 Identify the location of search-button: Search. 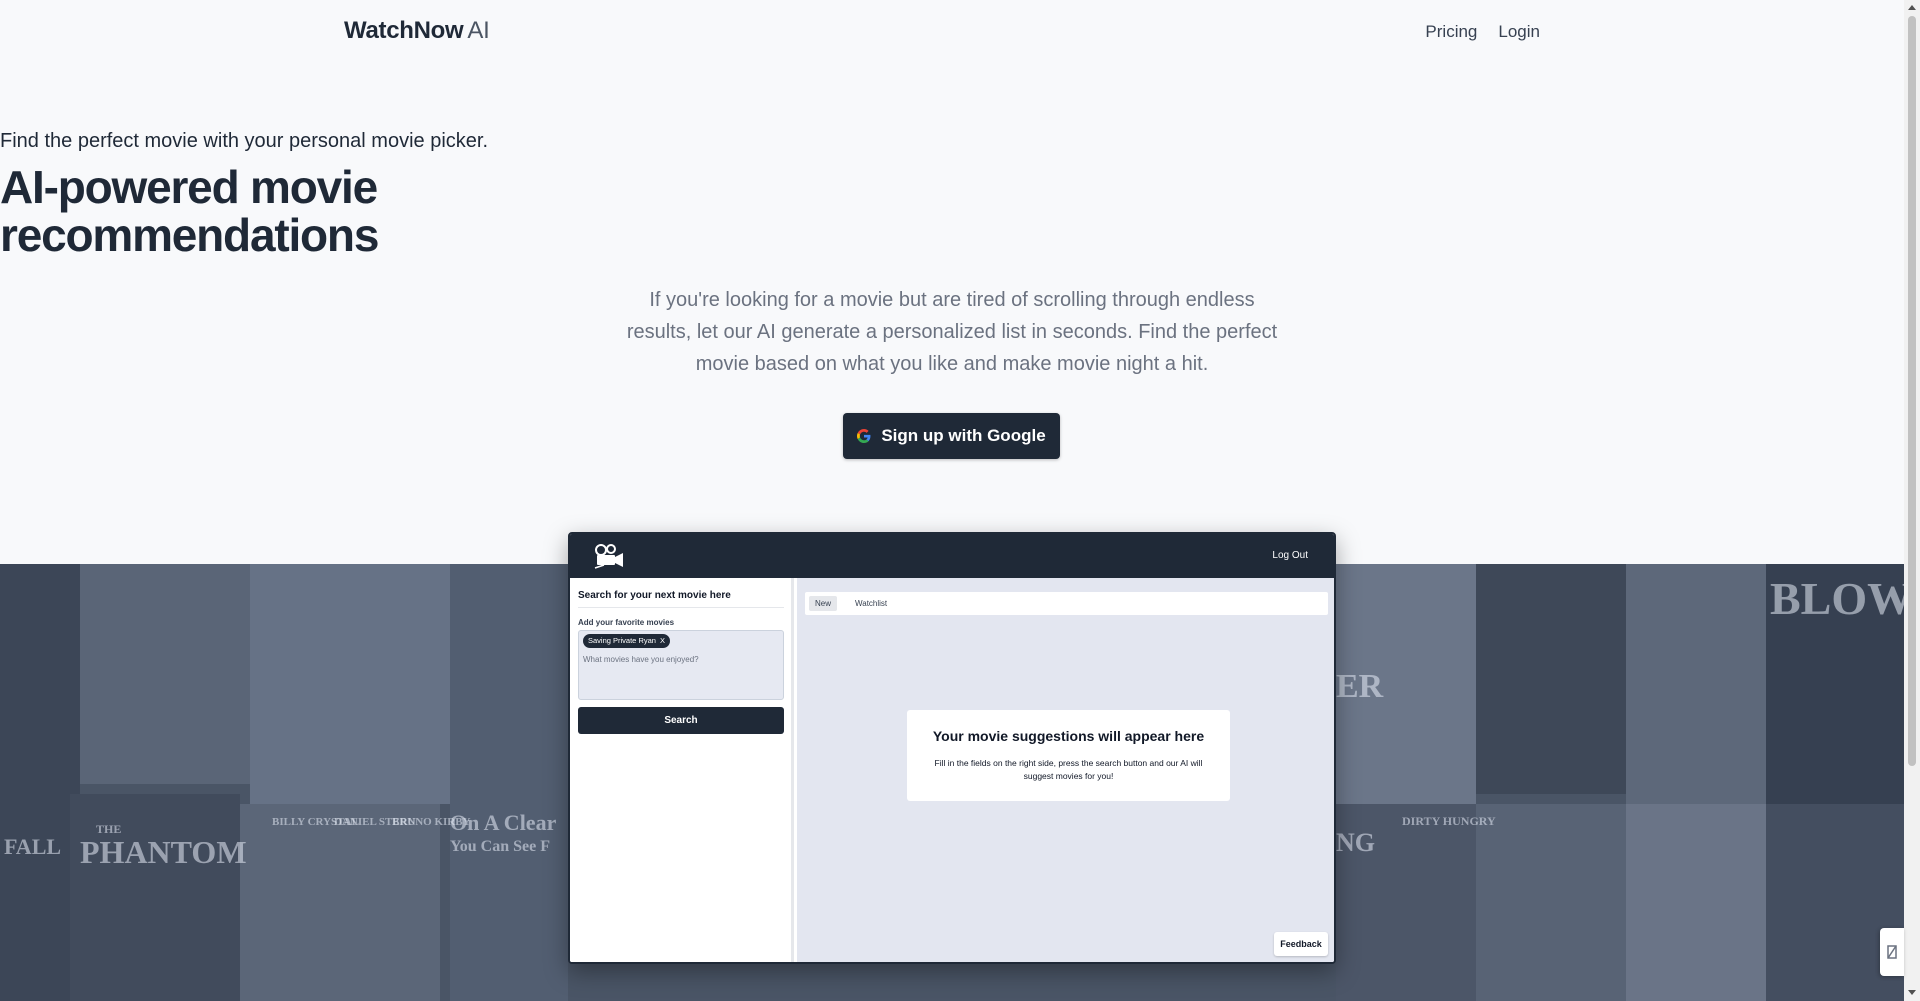
(681, 720).